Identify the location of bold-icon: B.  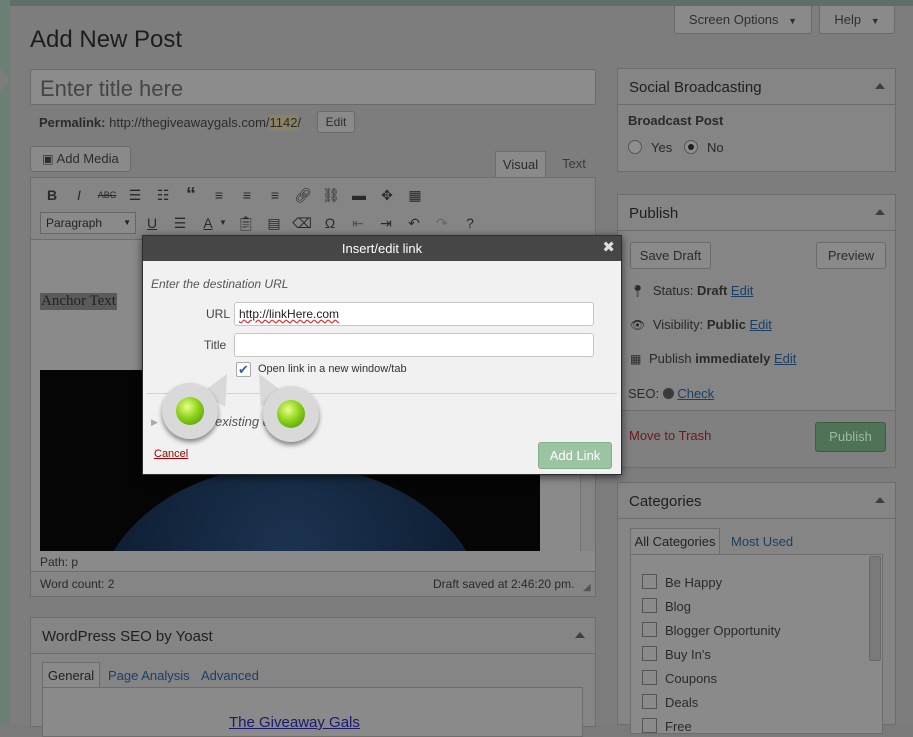
(52, 195).